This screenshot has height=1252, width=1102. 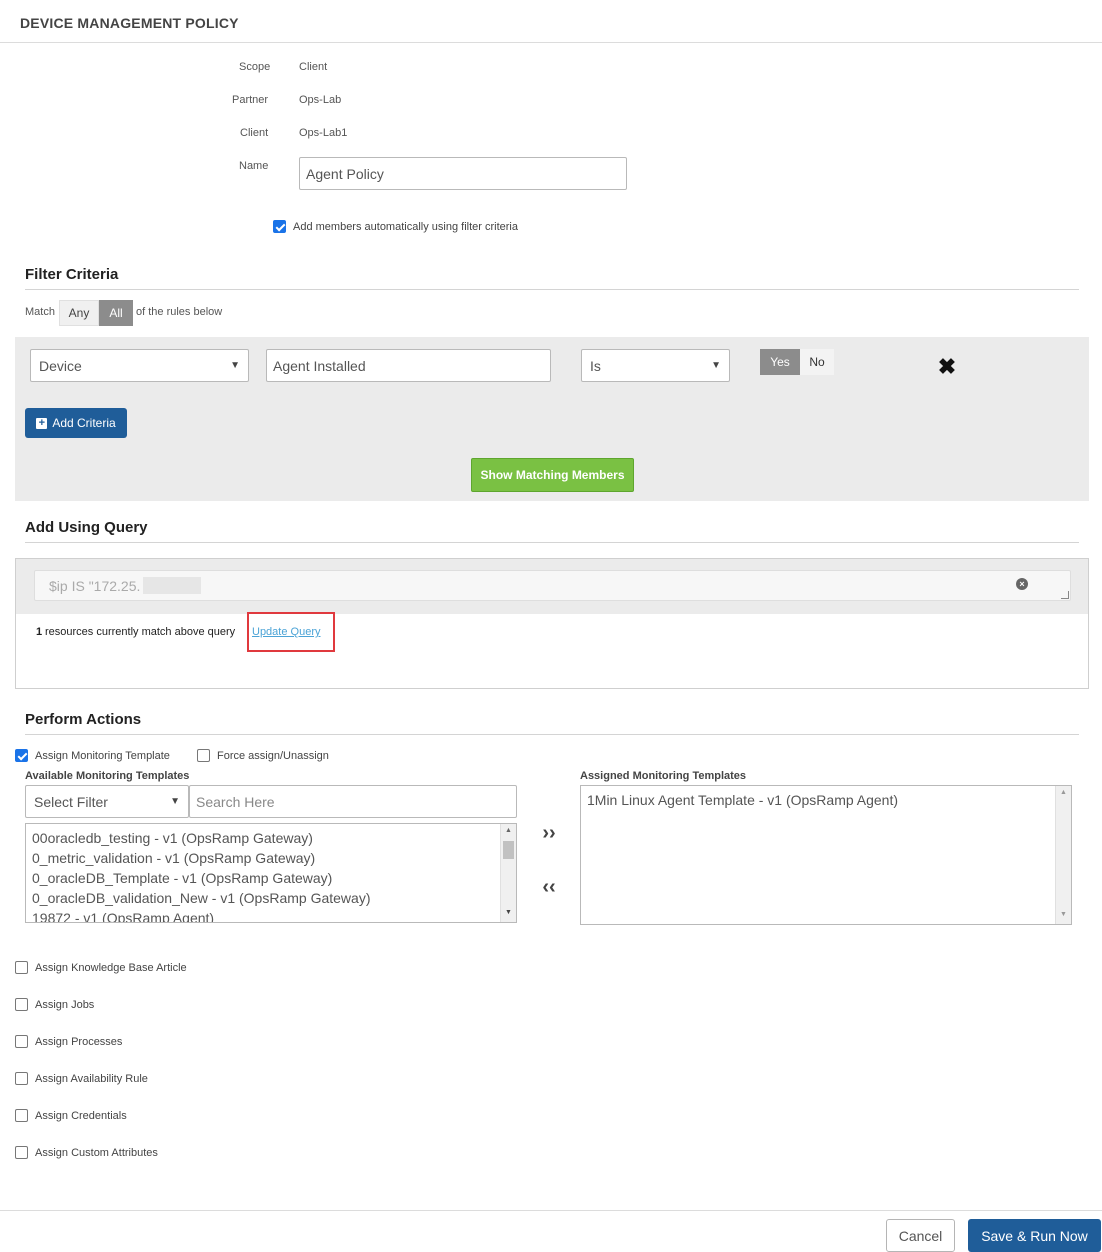 What do you see at coordinates (947, 366) in the screenshot?
I see `remove-rule-close-icon: ✖` at bounding box center [947, 366].